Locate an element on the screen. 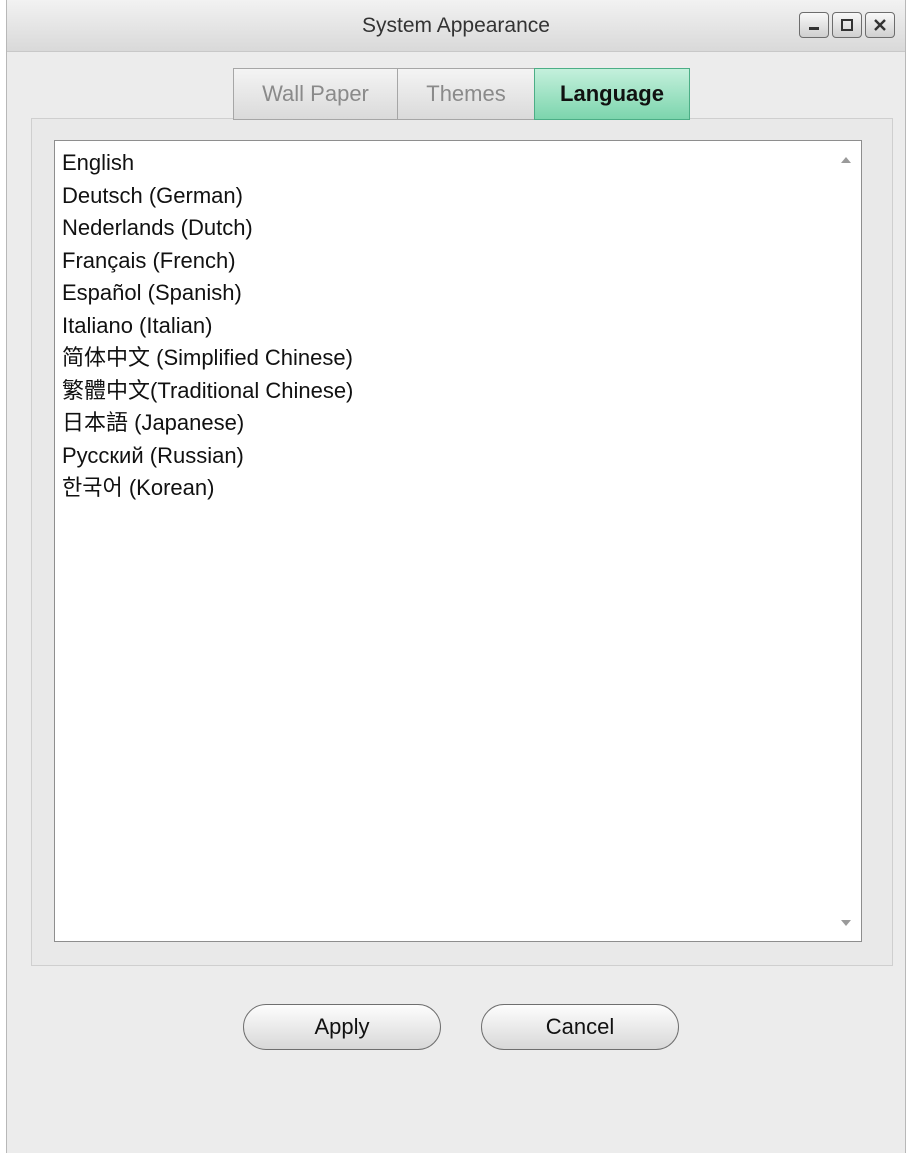  language-item-english: English is located at coordinates (207, 163).